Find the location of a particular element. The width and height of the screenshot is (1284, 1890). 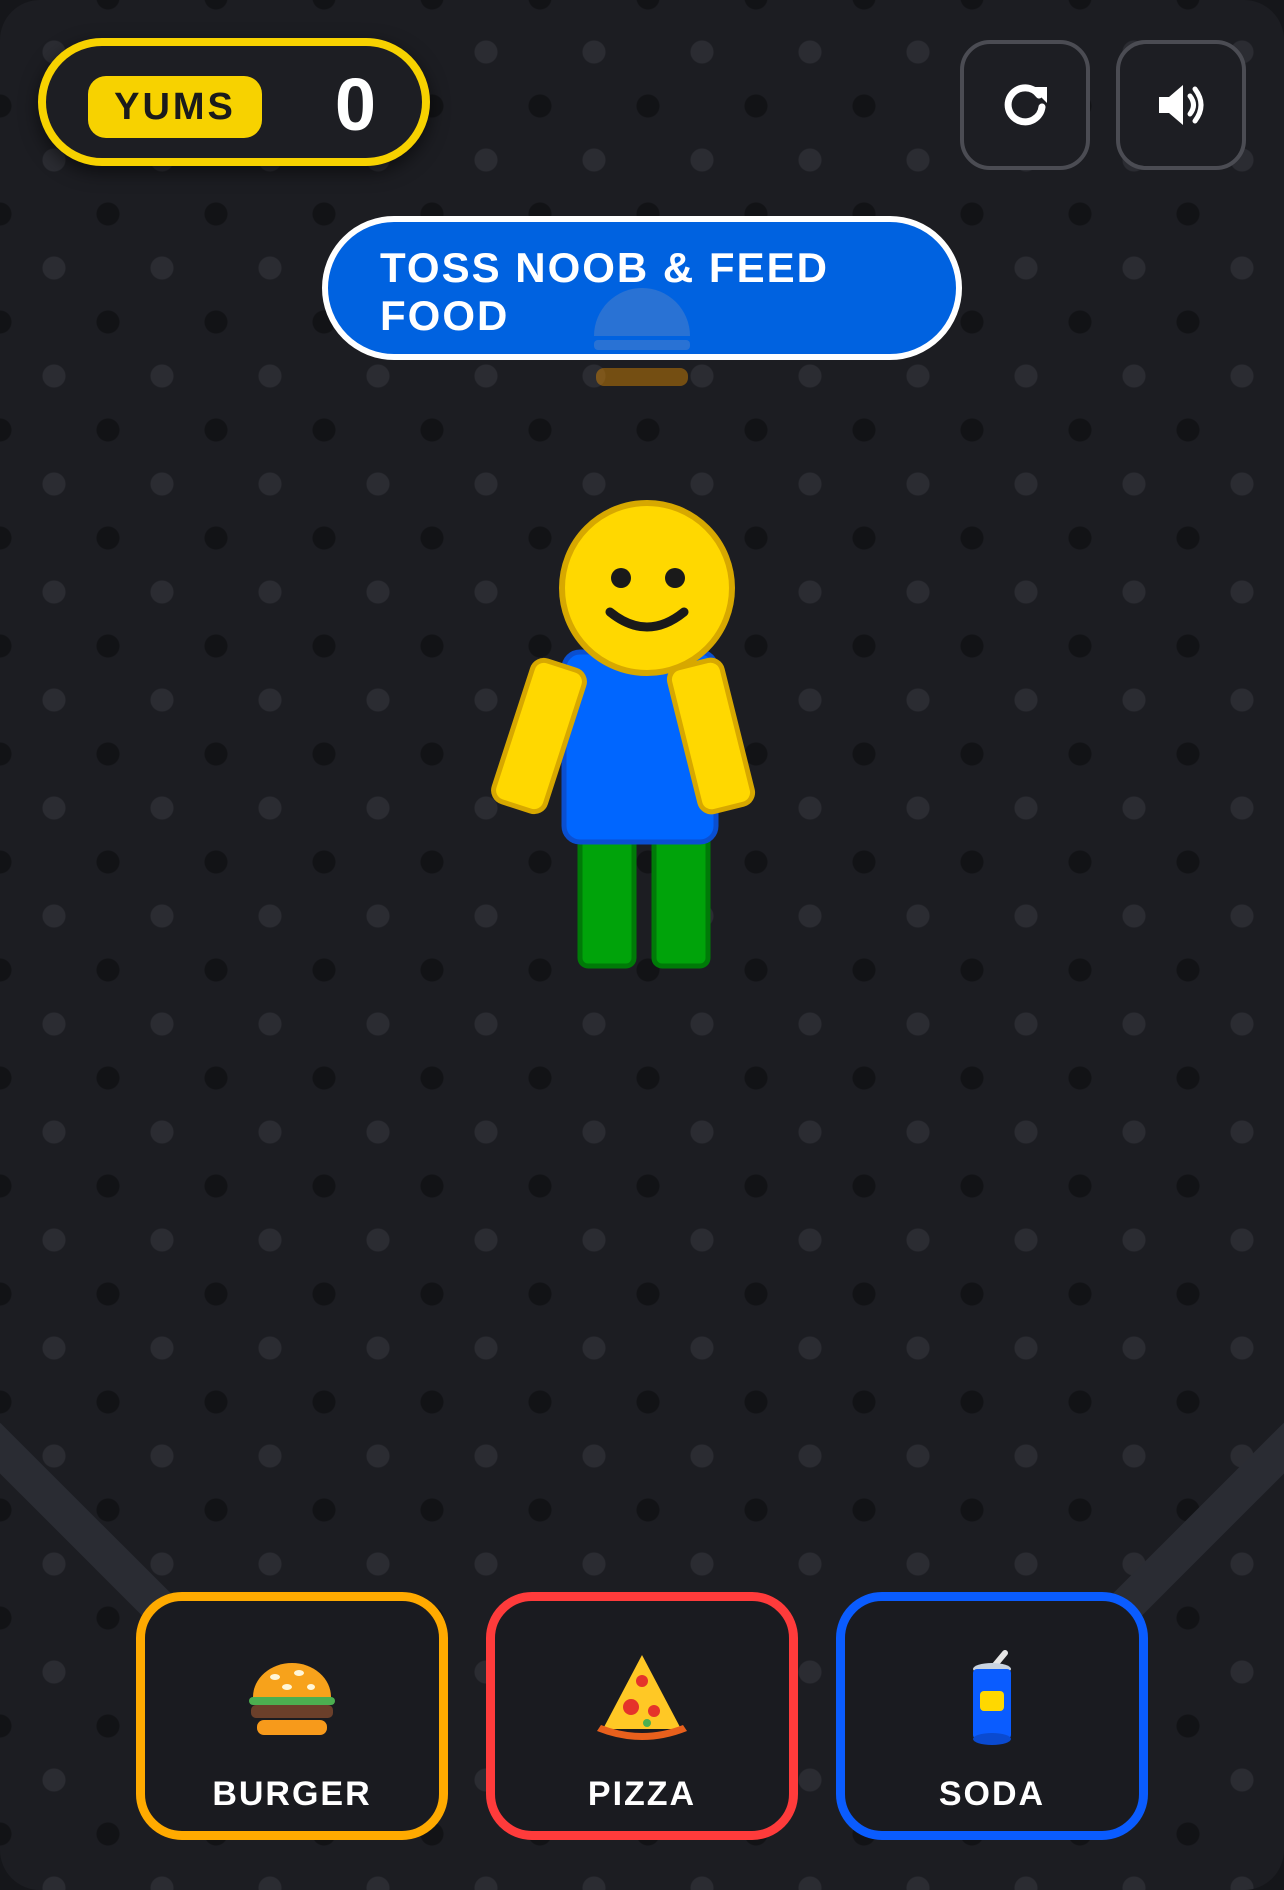

restart-icon is located at coordinates (1025, 105).